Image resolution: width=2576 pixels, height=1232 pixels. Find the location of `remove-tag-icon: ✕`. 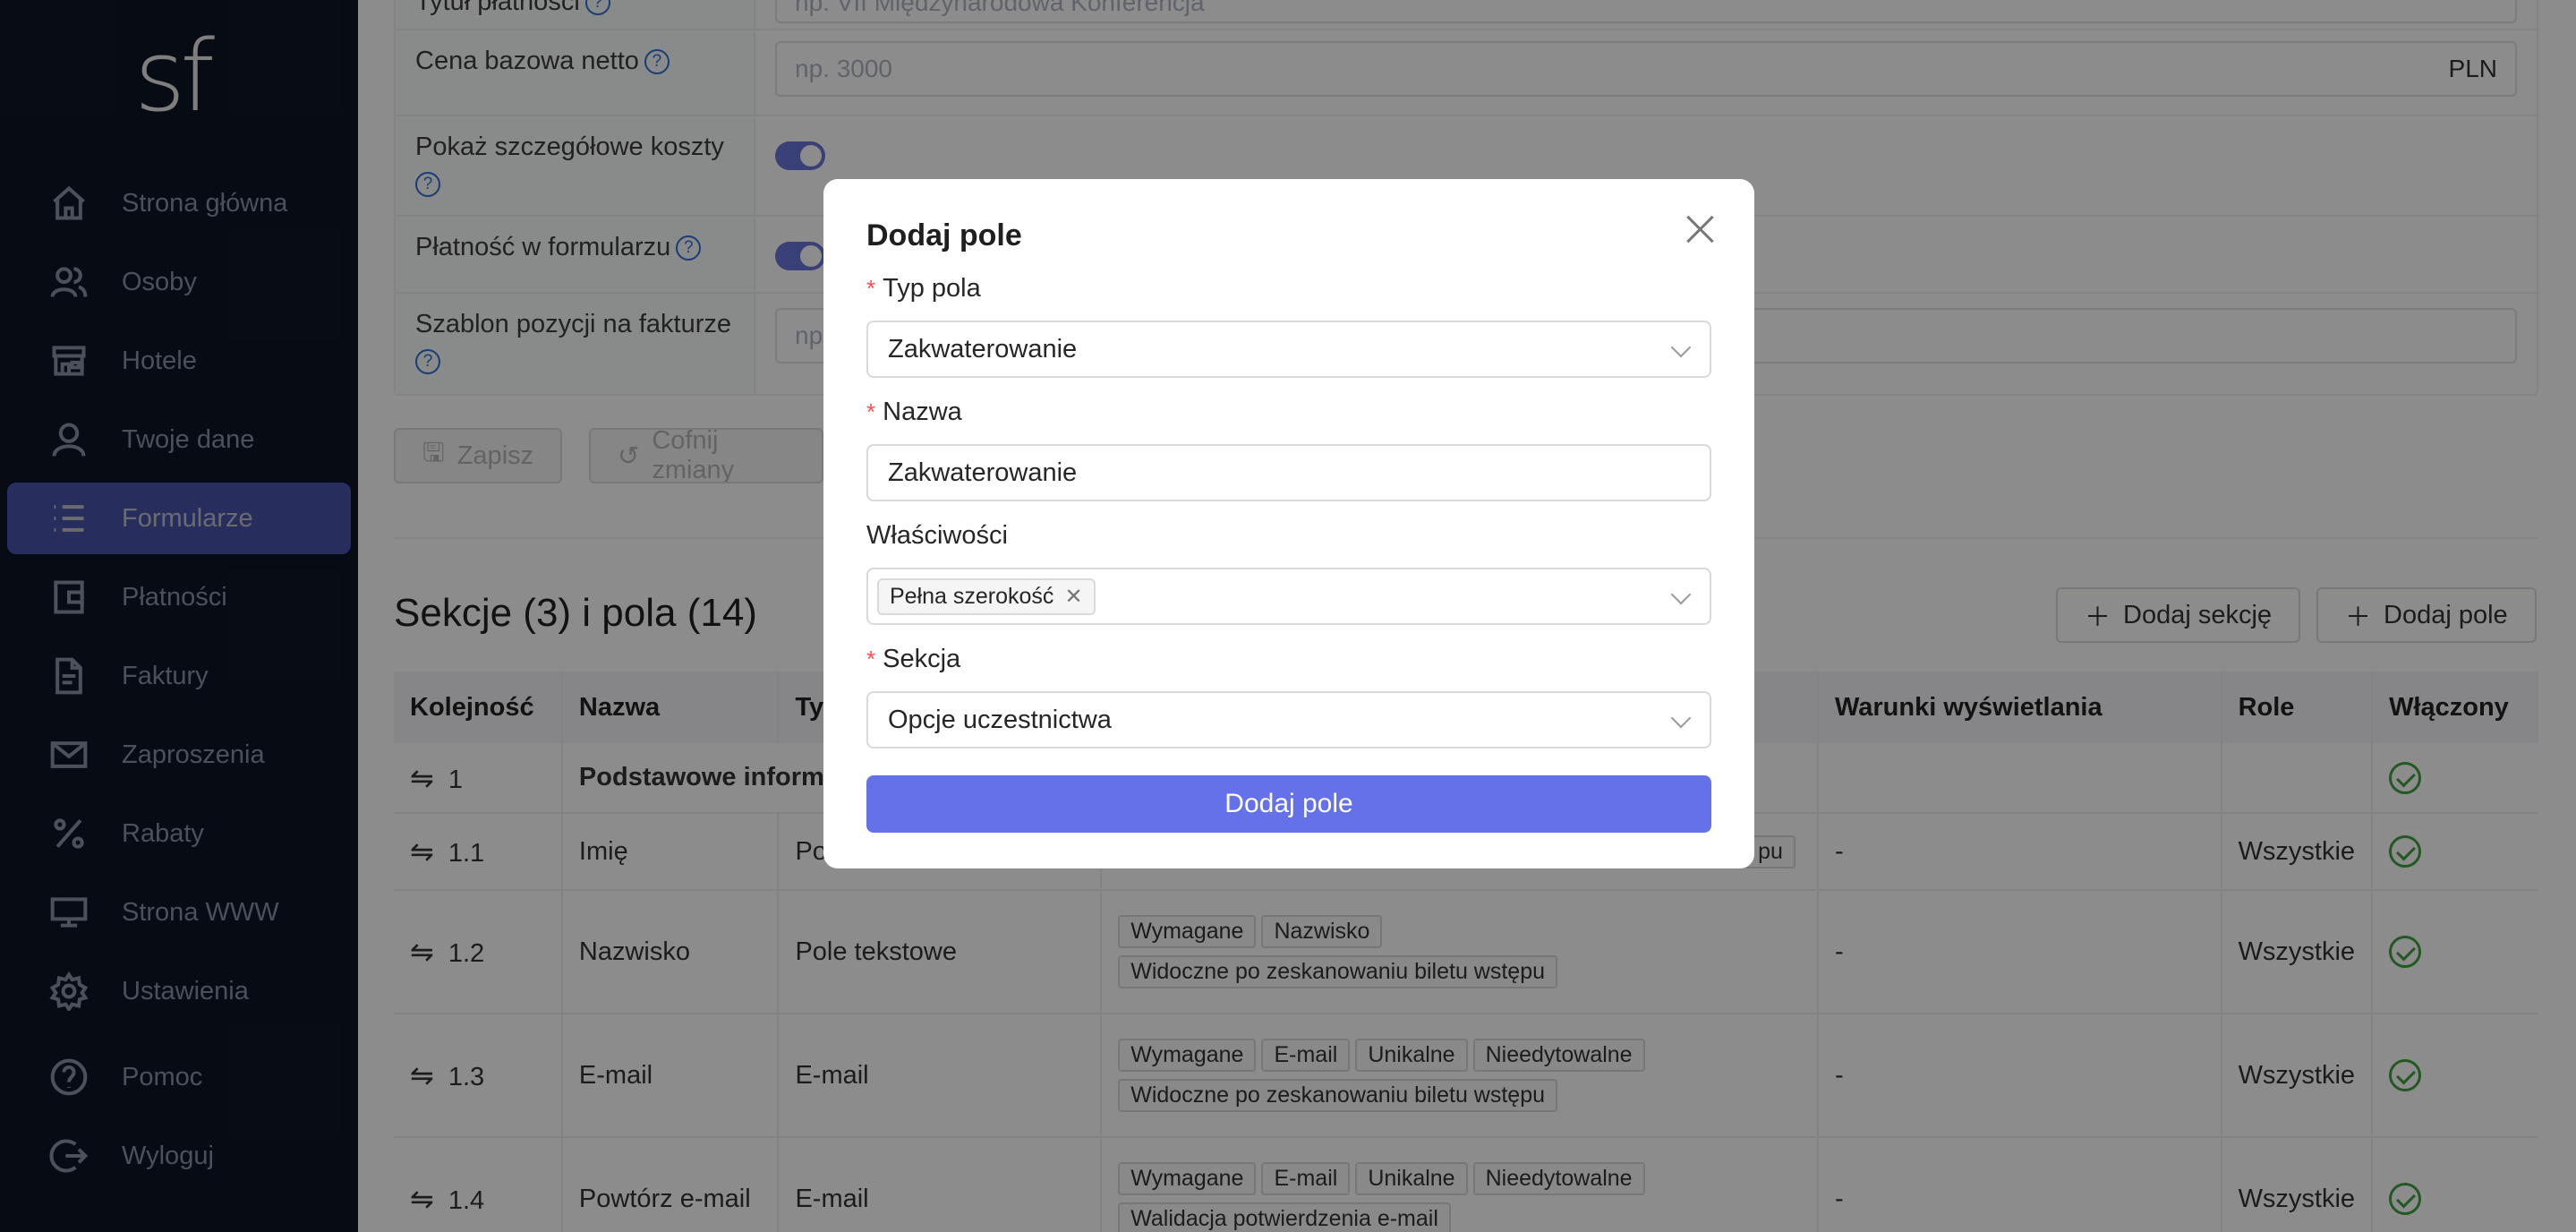

remove-tag-icon: ✕ is located at coordinates (1073, 597).